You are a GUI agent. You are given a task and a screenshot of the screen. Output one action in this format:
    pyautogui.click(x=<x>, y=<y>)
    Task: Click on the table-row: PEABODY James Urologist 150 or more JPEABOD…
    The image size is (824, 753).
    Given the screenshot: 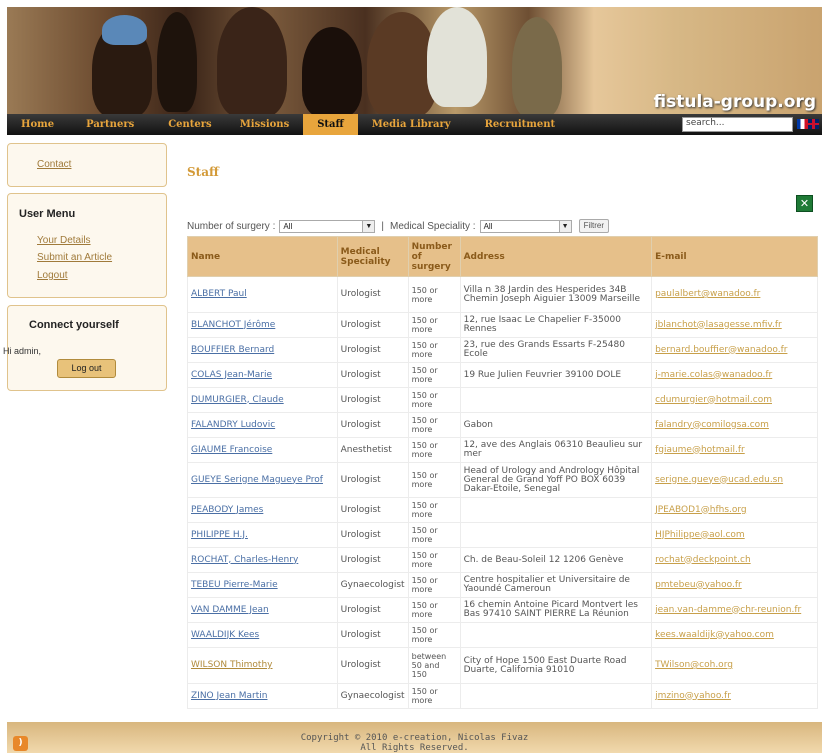 What is the action you would take?
    pyautogui.click(x=502, y=510)
    